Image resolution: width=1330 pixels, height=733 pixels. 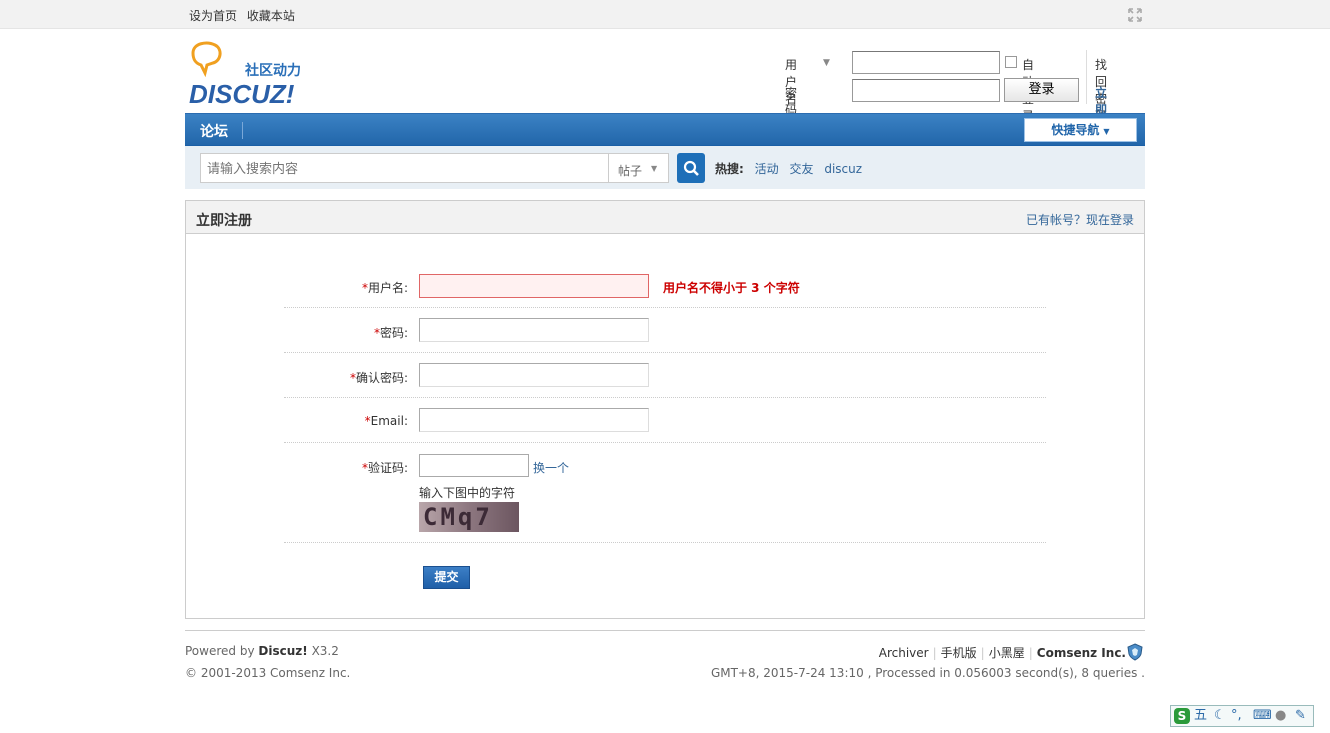 I want to click on set-home-link: 设为首页, so click(x=213, y=16).